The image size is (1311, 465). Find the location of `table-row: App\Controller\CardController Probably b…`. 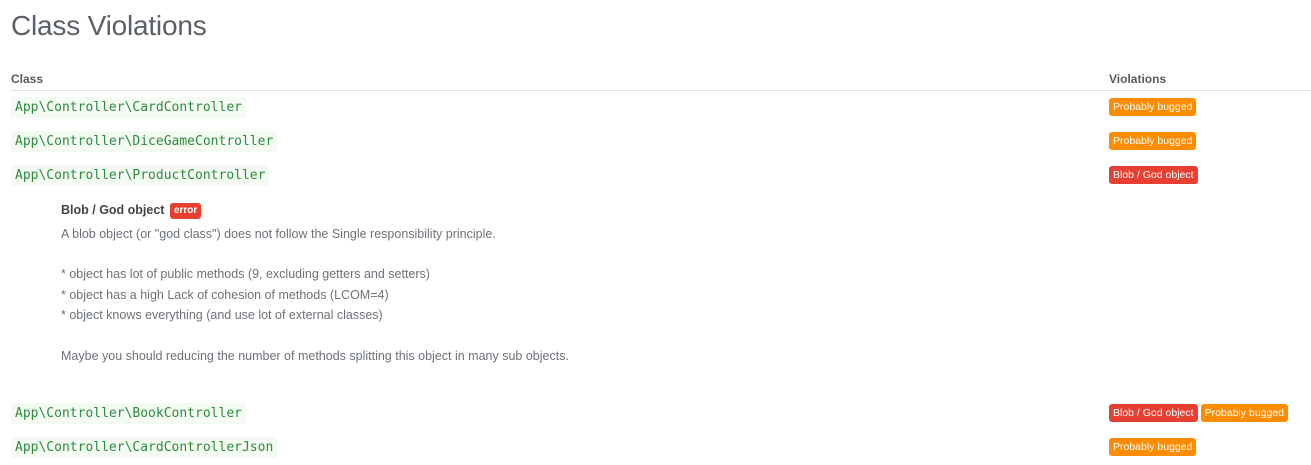

table-row: App\Controller\CardController Probably b… is located at coordinates (661, 108).